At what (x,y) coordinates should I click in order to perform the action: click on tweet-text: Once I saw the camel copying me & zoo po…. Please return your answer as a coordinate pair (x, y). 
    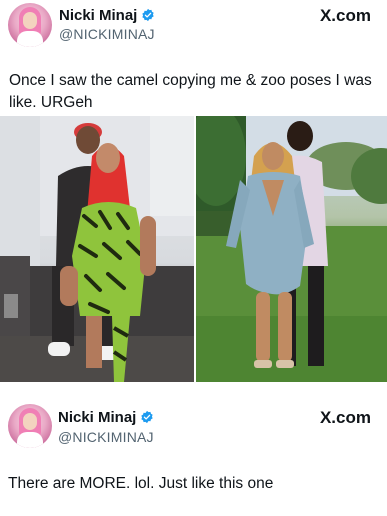
    Looking at the image, I should click on (190, 91).